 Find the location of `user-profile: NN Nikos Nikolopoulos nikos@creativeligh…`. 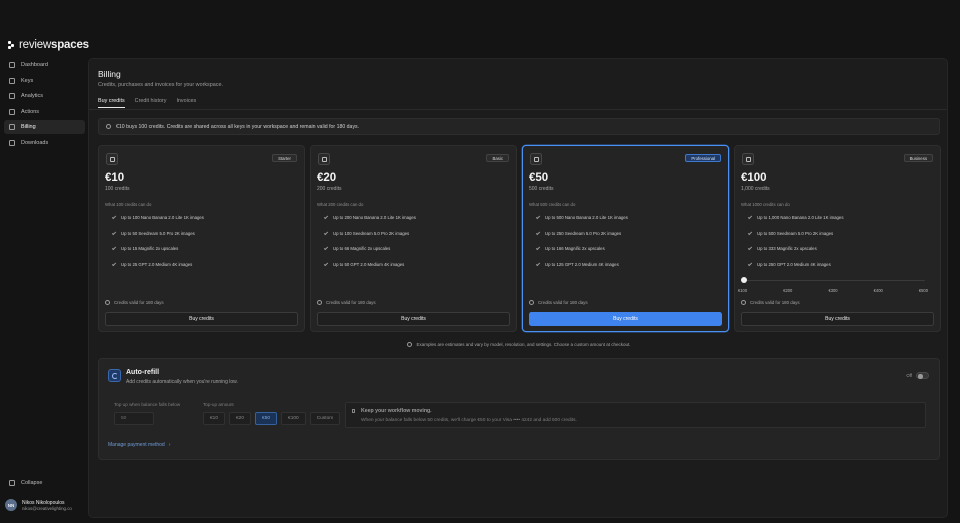

user-profile: NN Nikos Nikolopoulos nikos@creativeligh… is located at coordinates (38, 505).